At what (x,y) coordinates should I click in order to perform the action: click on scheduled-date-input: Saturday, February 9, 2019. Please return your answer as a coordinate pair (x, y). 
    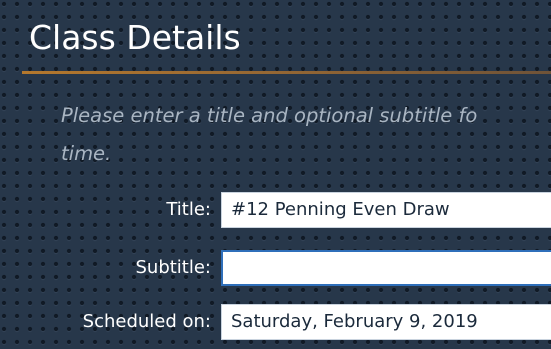
    Looking at the image, I should click on (386, 322).